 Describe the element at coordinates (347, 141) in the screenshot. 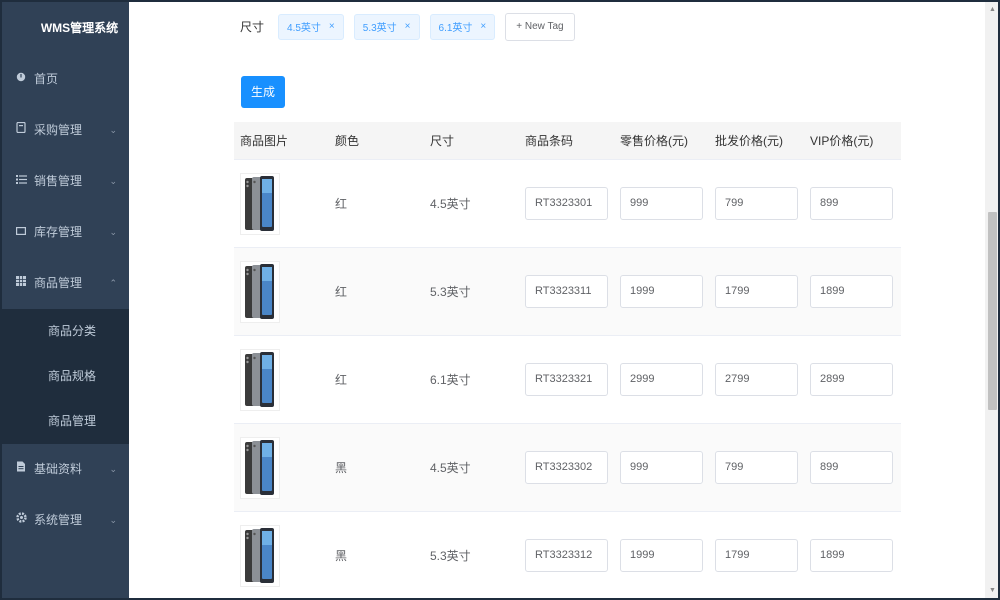

I see `column-header-color: 颜色` at that location.